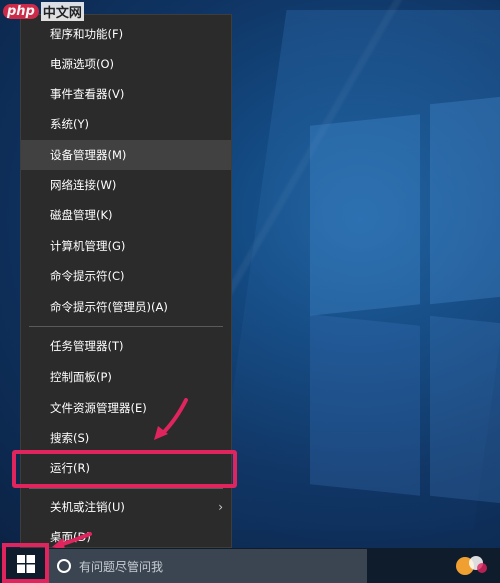 Image resolution: width=500 pixels, height=583 pixels. What do you see at coordinates (43, 11) in the screenshot?
I see `site-watermark: php 中文网` at bounding box center [43, 11].